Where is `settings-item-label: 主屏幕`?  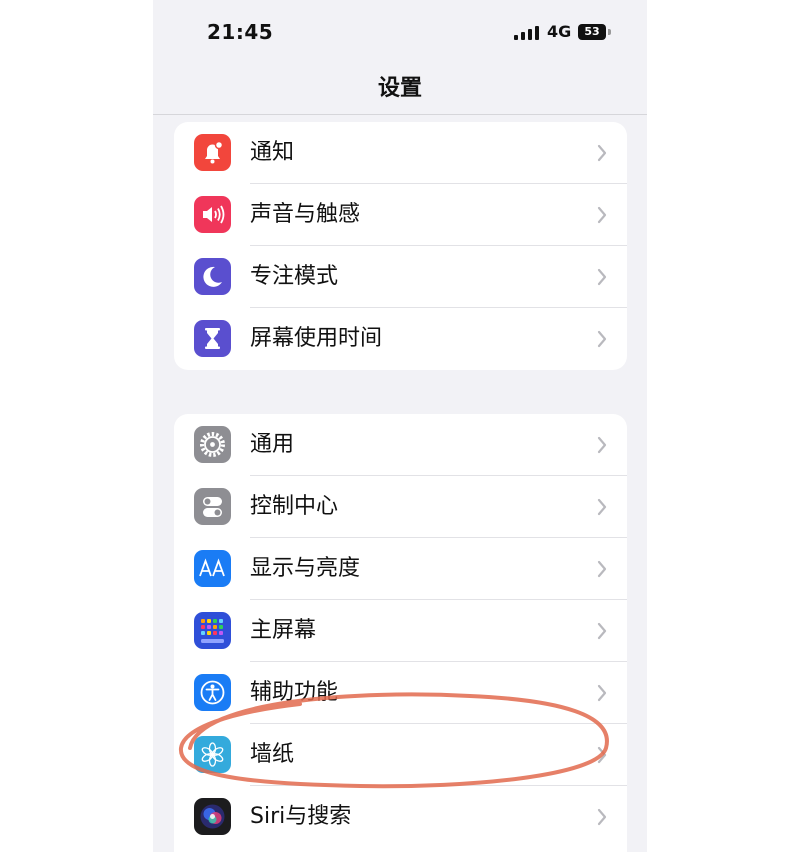
settings-item-label: 主屏幕 is located at coordinates (283, 630).